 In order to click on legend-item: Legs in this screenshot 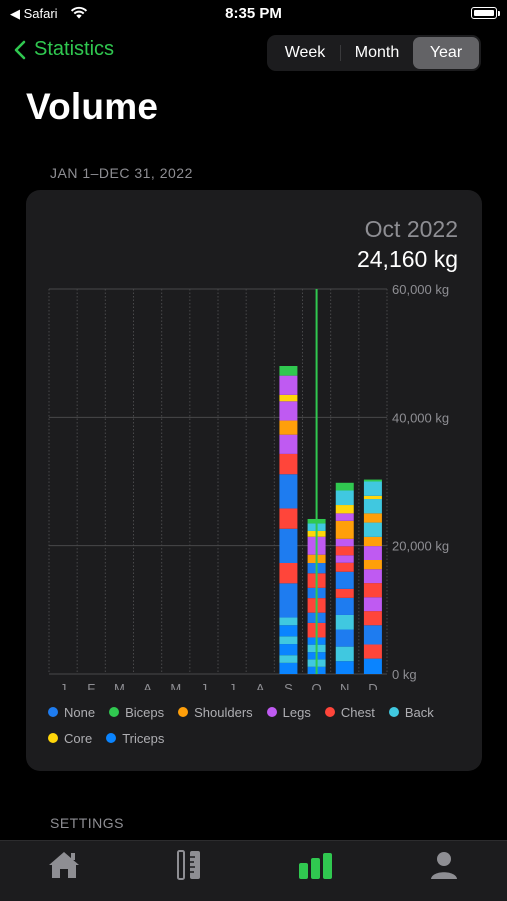, I will do `click(288, 712)`.